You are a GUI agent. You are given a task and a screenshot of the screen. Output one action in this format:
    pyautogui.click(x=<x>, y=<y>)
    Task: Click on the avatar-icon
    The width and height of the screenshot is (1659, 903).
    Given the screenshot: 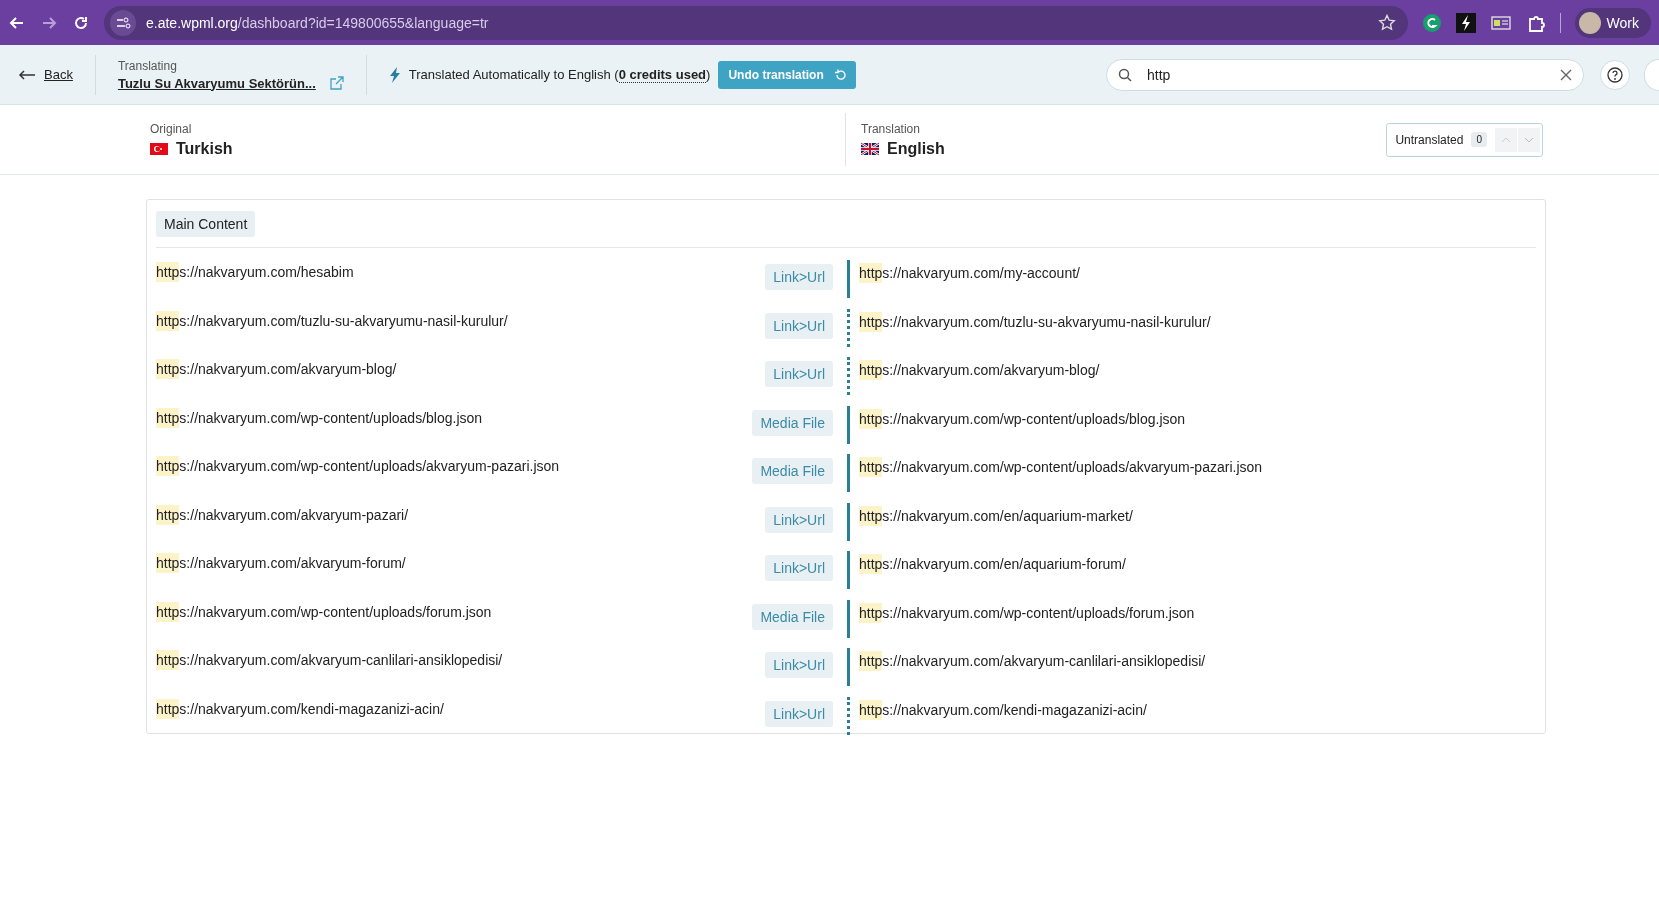 What is the action you would take?
    pyautogui.click(x=1589, y=22)
    